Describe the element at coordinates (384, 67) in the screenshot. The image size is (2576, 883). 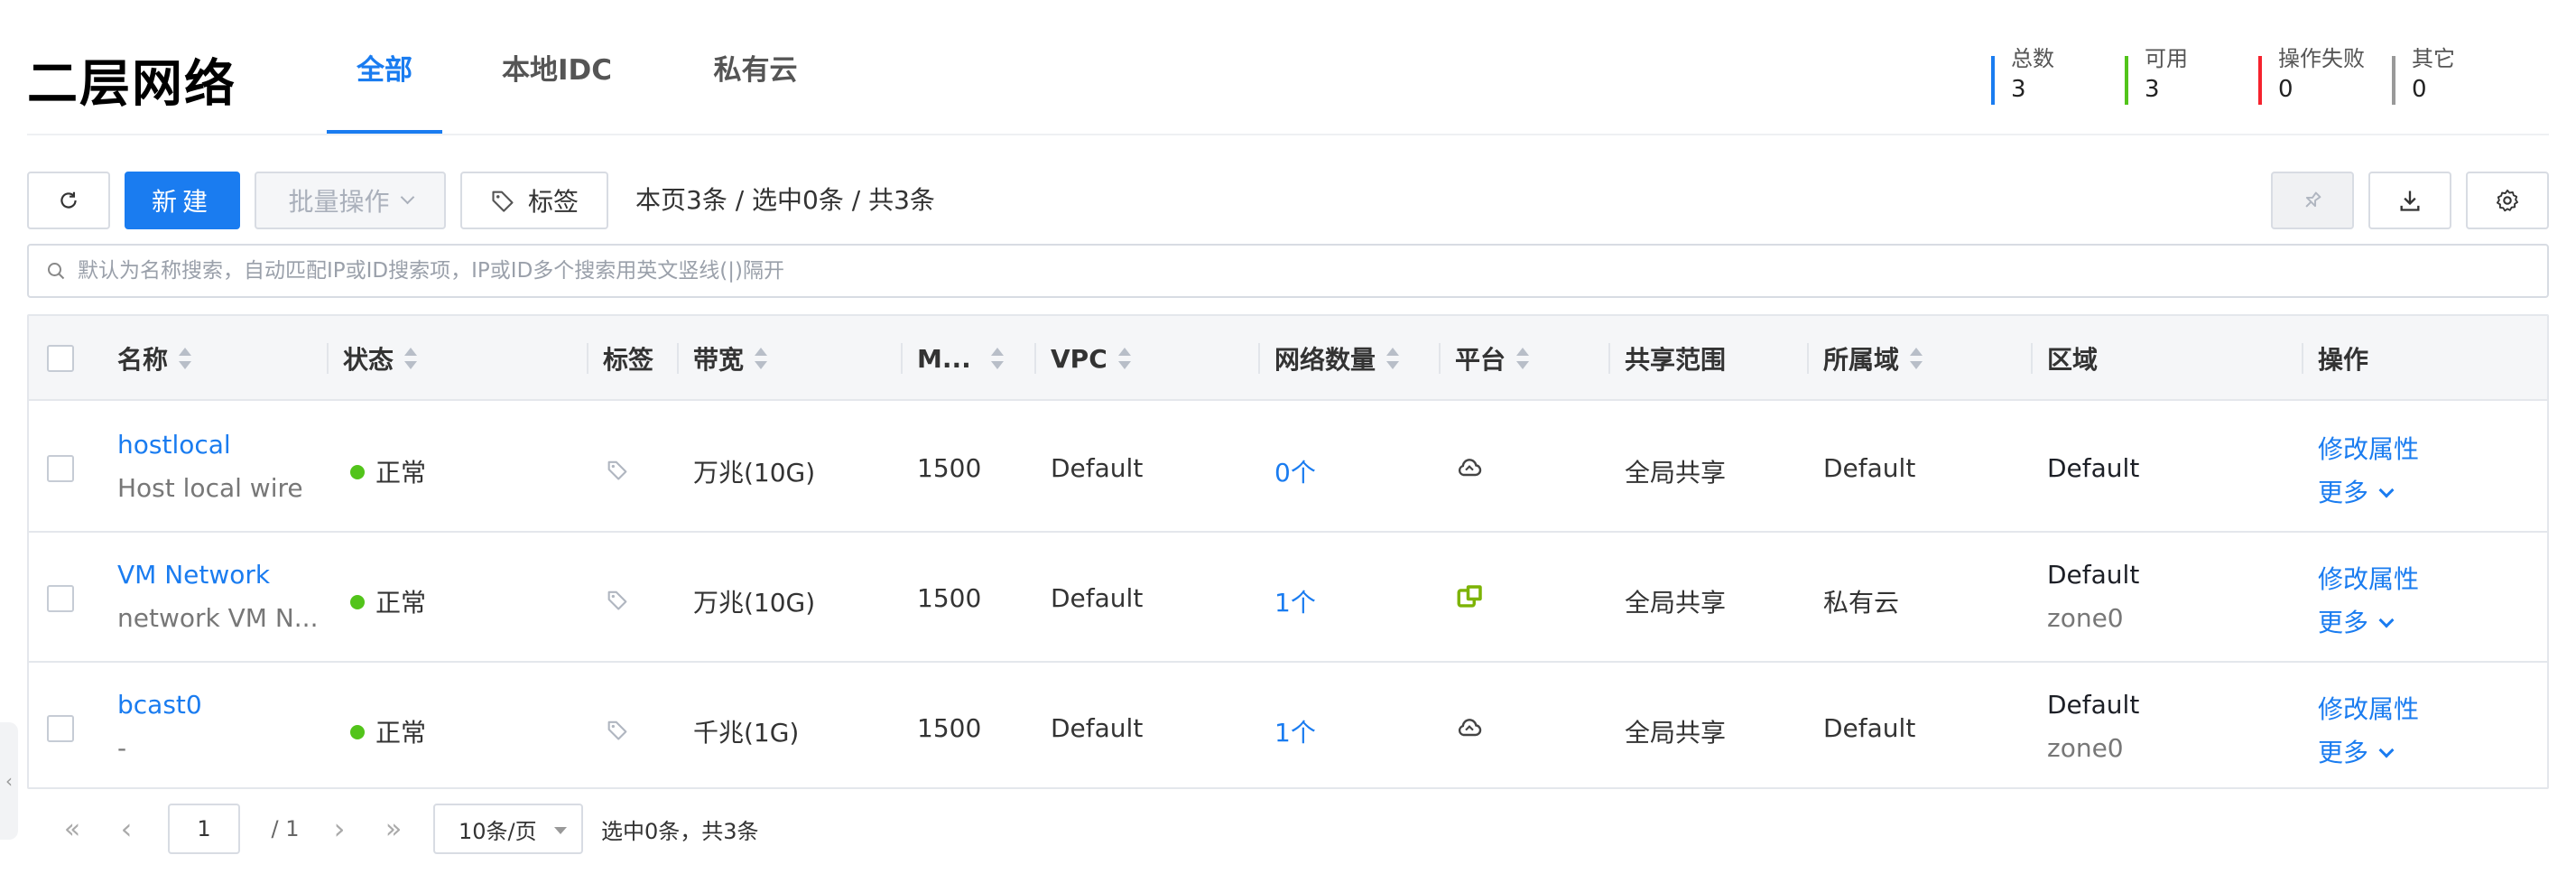
I see `tab-all: 全部` at that location.